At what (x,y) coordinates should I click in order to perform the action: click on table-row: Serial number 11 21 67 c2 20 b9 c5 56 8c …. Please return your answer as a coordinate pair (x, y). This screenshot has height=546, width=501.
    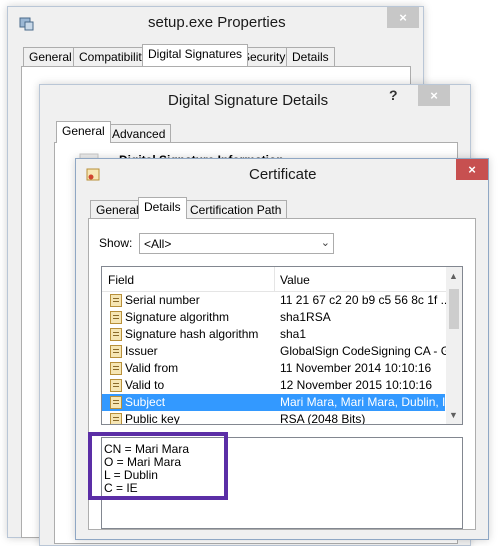
    Looking at the image, I should click on (276, 300).